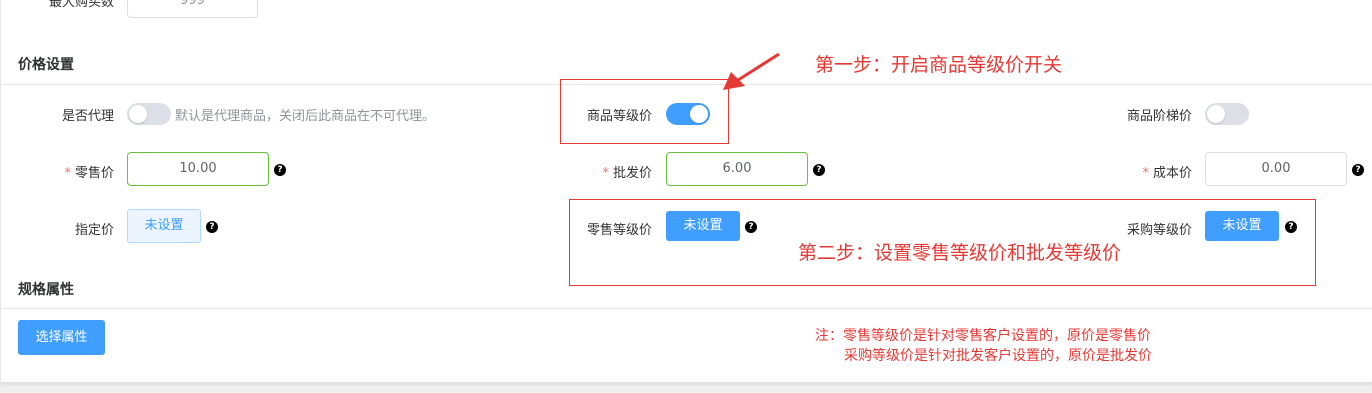 The height and width of the screenshot is (393, 1372). I want to click on annotation-arrow-icon, so click(751, 71).